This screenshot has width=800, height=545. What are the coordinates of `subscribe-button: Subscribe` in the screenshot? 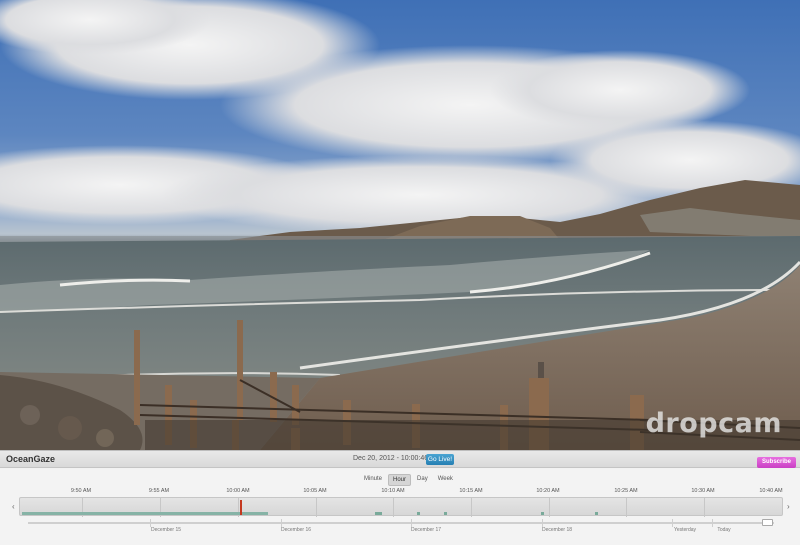 It's located at (776, 462).